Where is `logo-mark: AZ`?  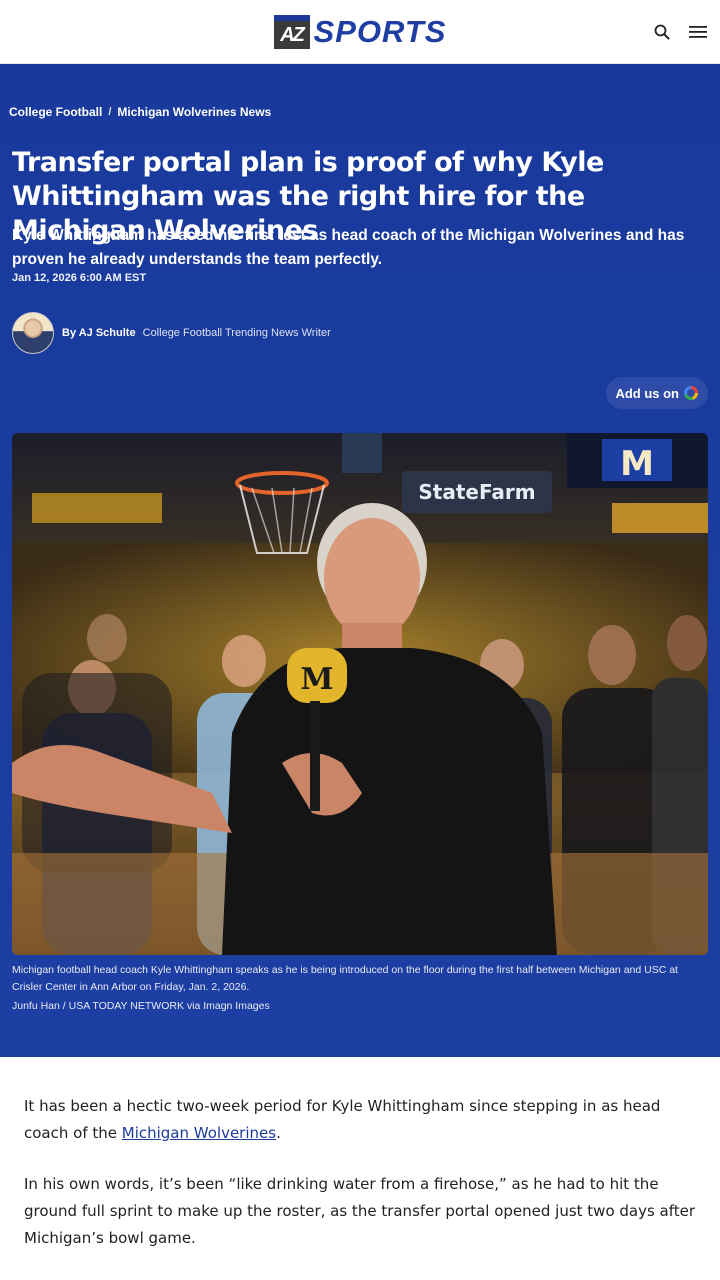 logo-mark: AZ is located at coordinates (291, 31).